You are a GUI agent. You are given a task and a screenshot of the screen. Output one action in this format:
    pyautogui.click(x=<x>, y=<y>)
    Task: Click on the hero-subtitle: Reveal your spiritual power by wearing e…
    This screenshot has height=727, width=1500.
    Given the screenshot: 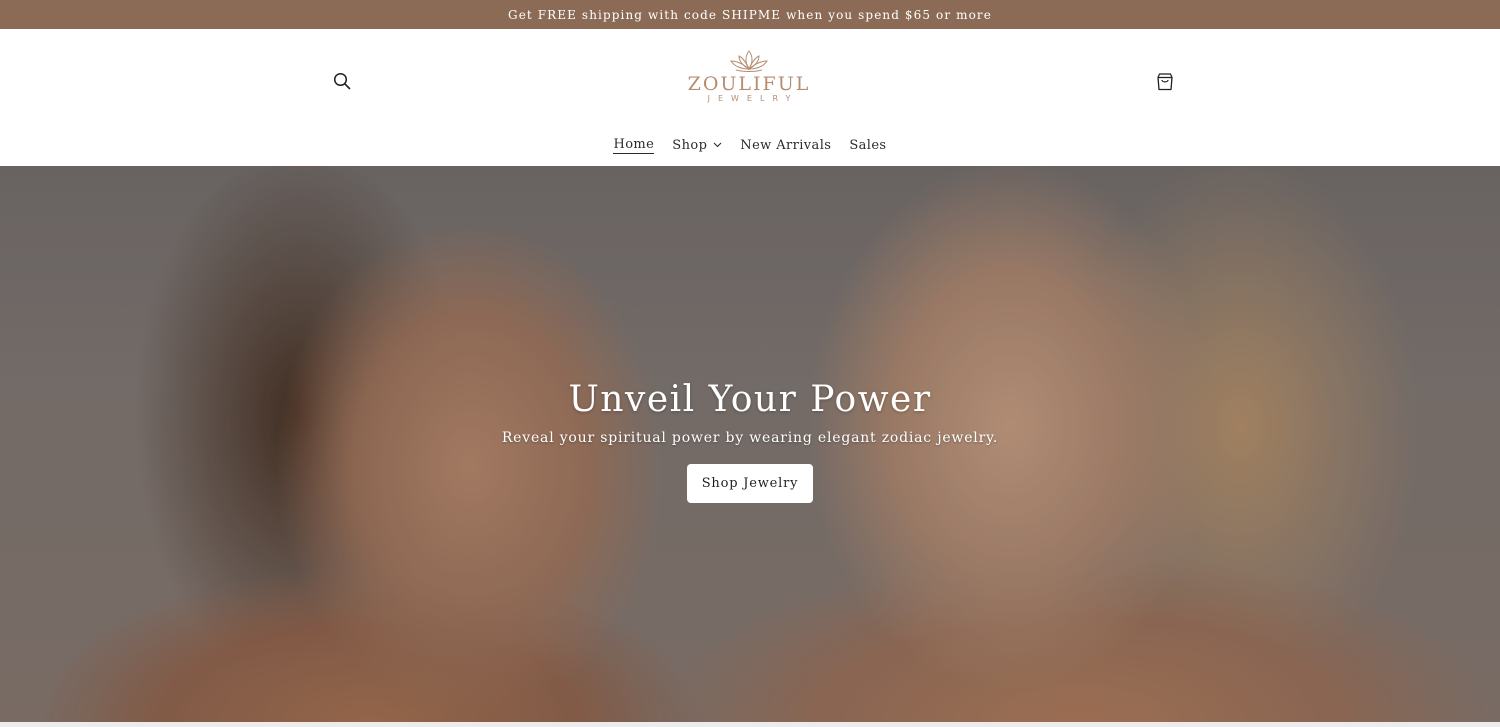 What is the action you would take?
    pyautogui.click(x=750, y=438)
    